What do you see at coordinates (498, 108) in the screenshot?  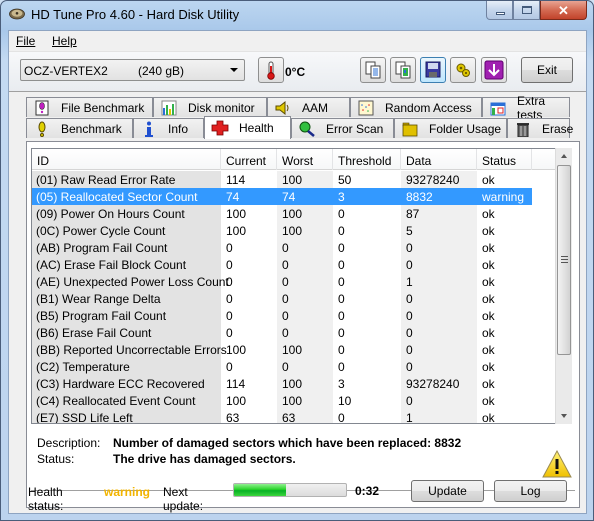 I see `extra-tests-icon` at bounding box center [498, 108].